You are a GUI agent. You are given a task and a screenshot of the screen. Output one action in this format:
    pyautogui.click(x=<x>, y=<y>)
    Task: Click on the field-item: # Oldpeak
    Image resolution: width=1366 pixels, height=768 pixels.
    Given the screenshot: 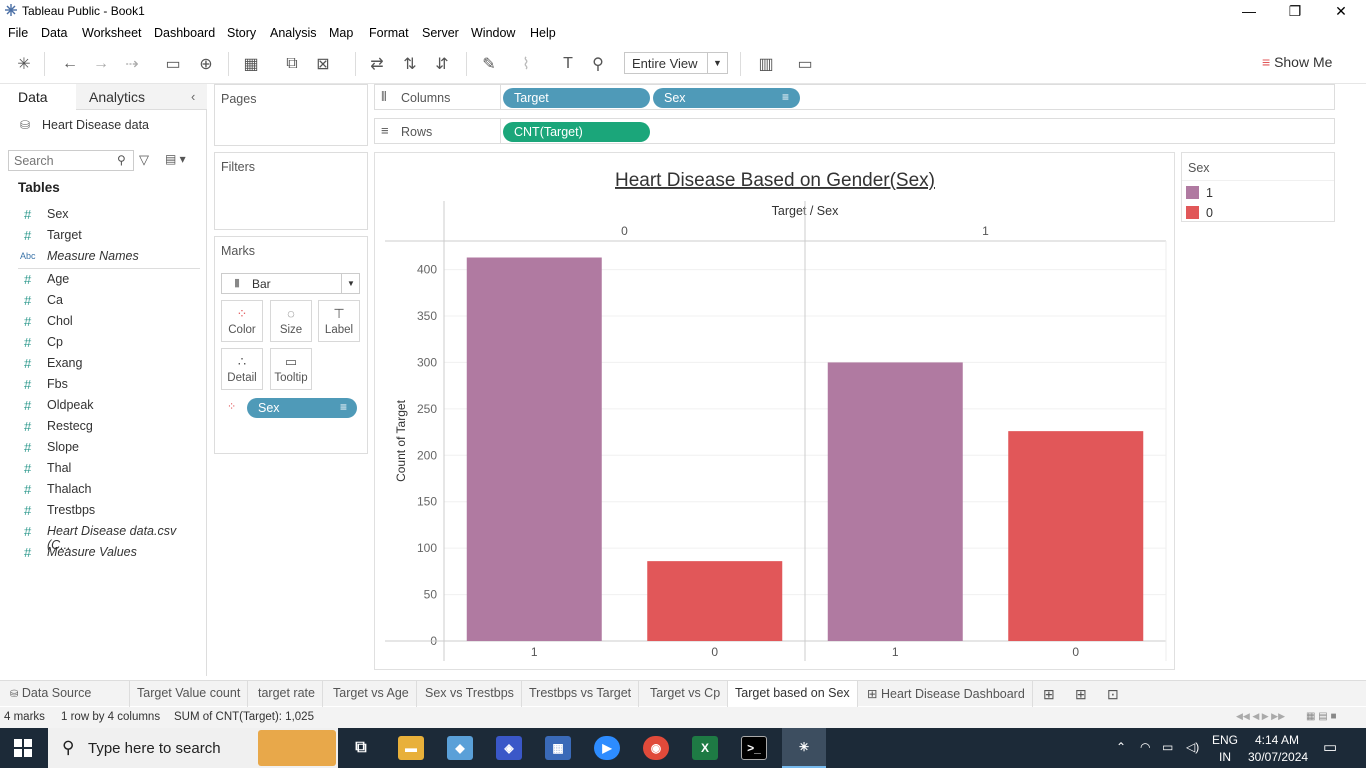 What is the action you would take?
    pyautogui.click(x=100, y=405)
    